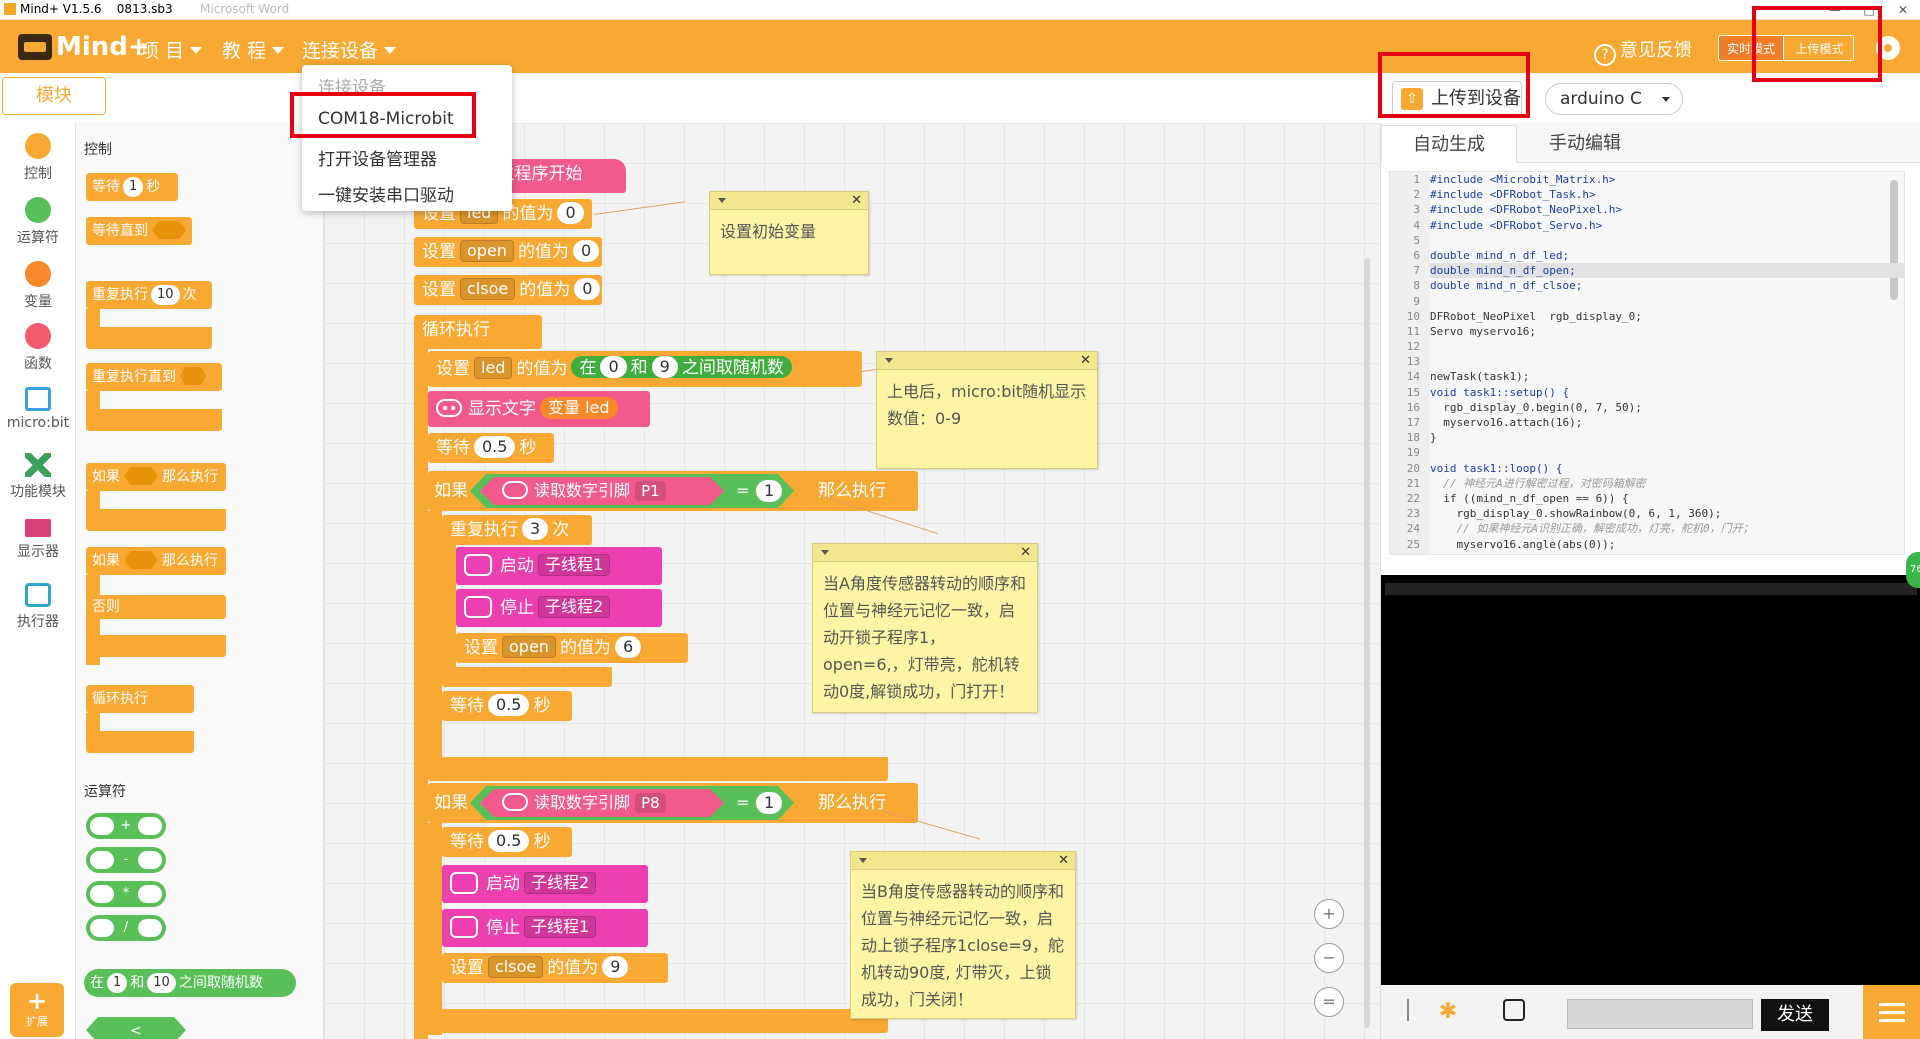 This screenshot has height=1039, width=1920. What do you see at coordinates (1891, 1012) in the screenshot?
I see `list-menu-button` at bounding box center [1891, 1012].